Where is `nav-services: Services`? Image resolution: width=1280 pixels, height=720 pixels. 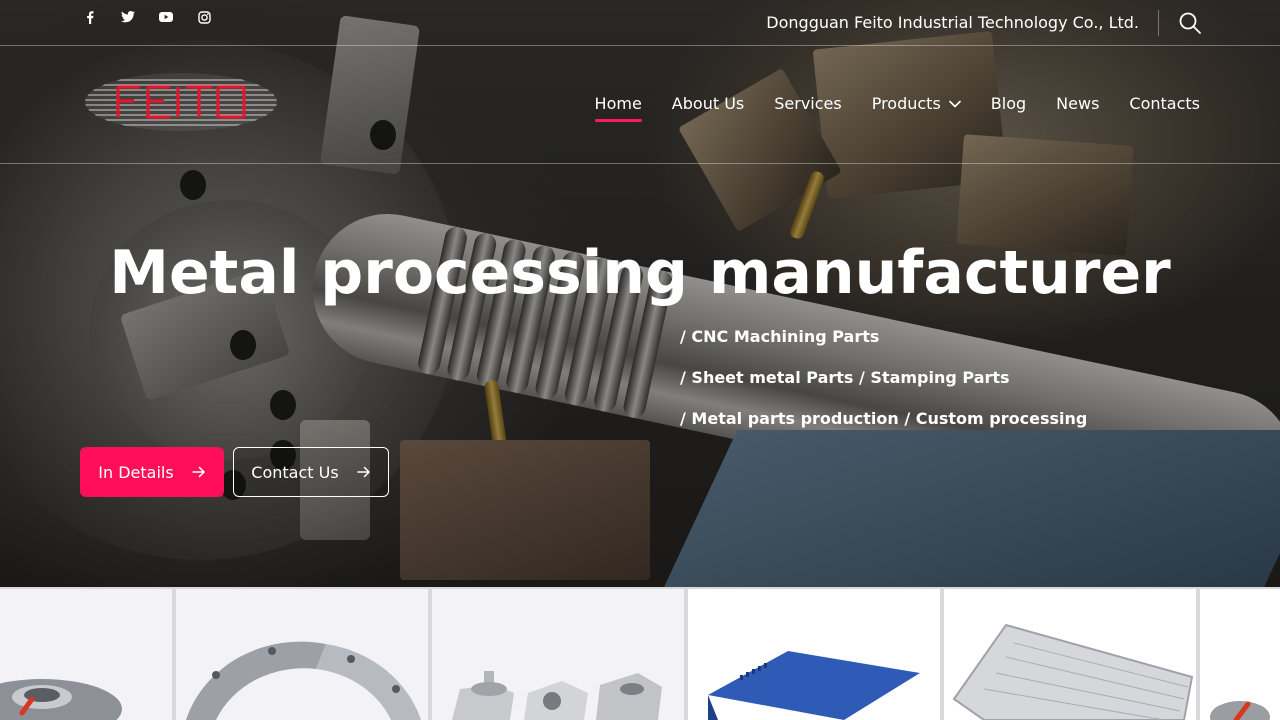 nav-services: Services is located at coordinates (807, 103).